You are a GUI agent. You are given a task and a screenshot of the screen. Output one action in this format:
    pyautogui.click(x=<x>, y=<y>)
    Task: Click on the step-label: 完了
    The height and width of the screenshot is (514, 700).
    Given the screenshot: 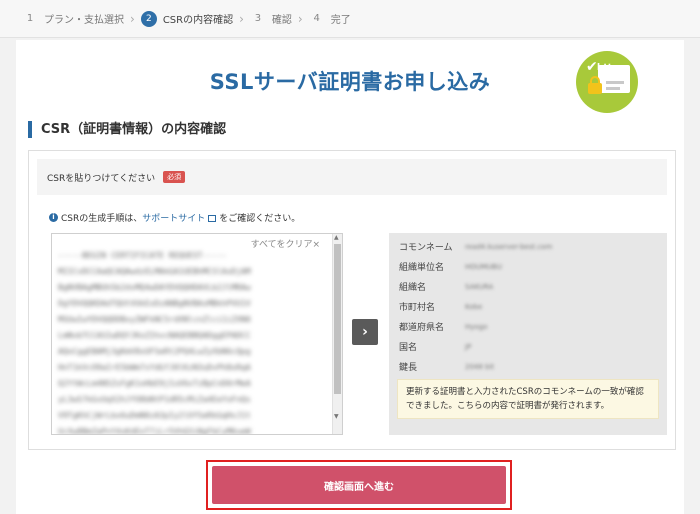 What is the action you would take?
    pyautogui.click(x=340, y=20)
    